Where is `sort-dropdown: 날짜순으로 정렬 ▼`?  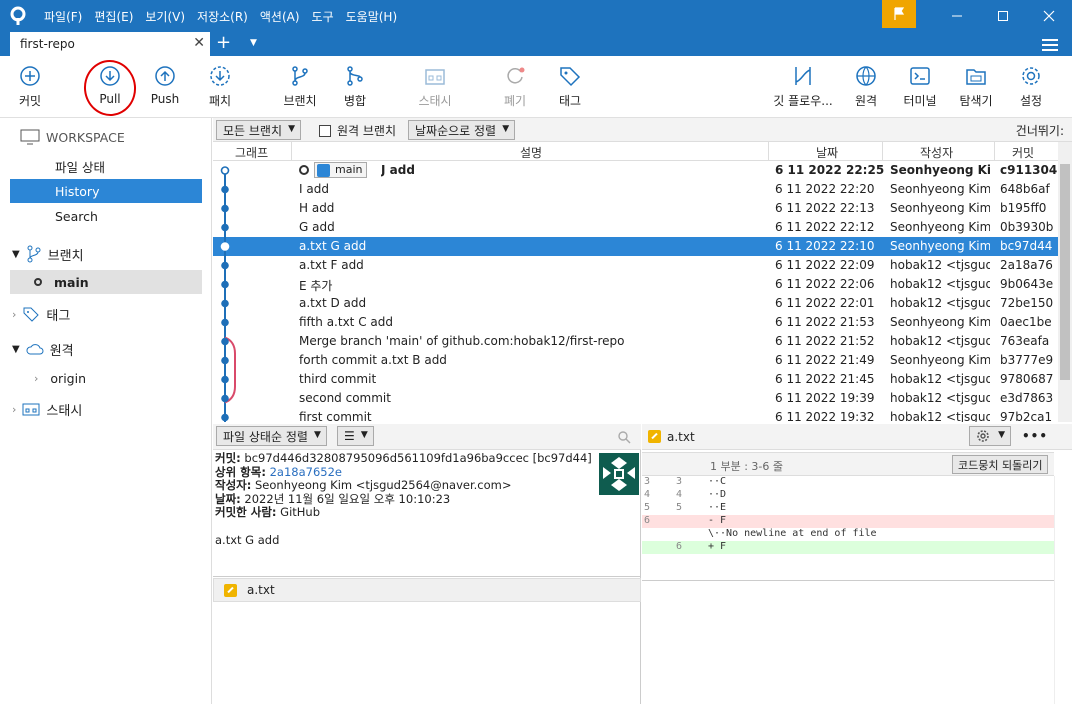
sort-dropdown: 날짜순으로 정렬 ▼ is located at coordinates (462, 130).